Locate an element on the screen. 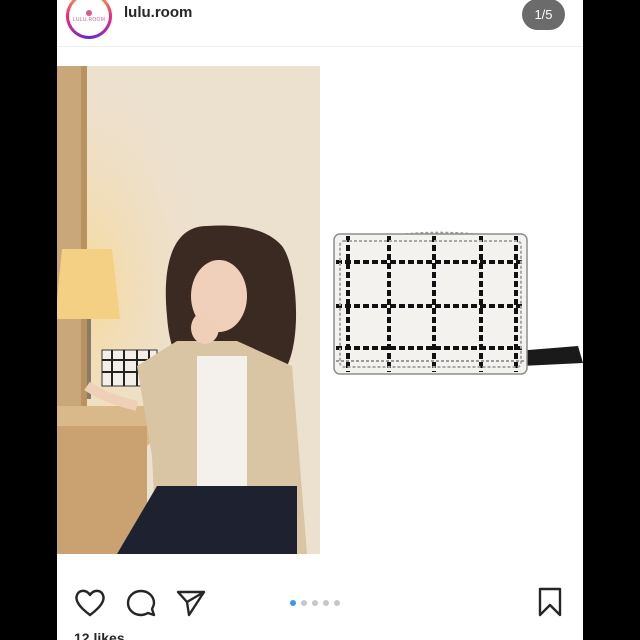 The height and width of the screenshot is (640, 640). carousel-dot-active is located at coordinates (293, 603).